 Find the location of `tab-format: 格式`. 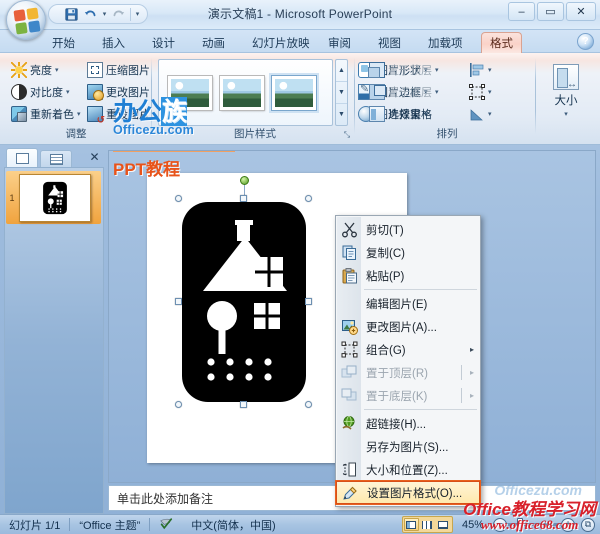

tab-format: 格式 is located at coordinates (501, 42).